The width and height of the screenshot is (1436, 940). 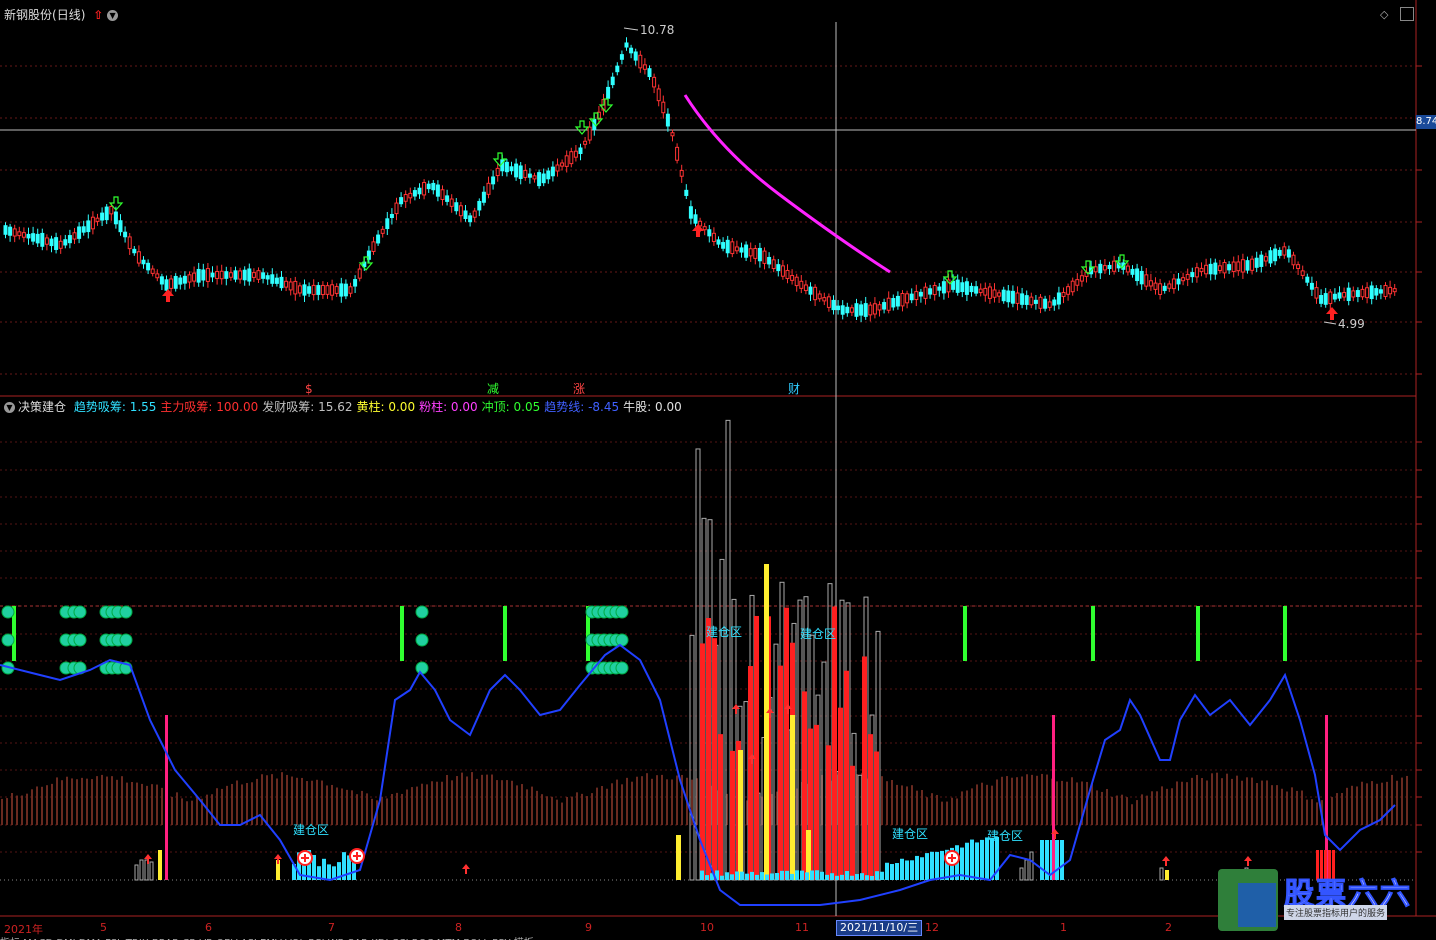 What do you see at coordinates (402, 633) in the screenshot?
I see `peak-marker` at bounding box center [402, 633].